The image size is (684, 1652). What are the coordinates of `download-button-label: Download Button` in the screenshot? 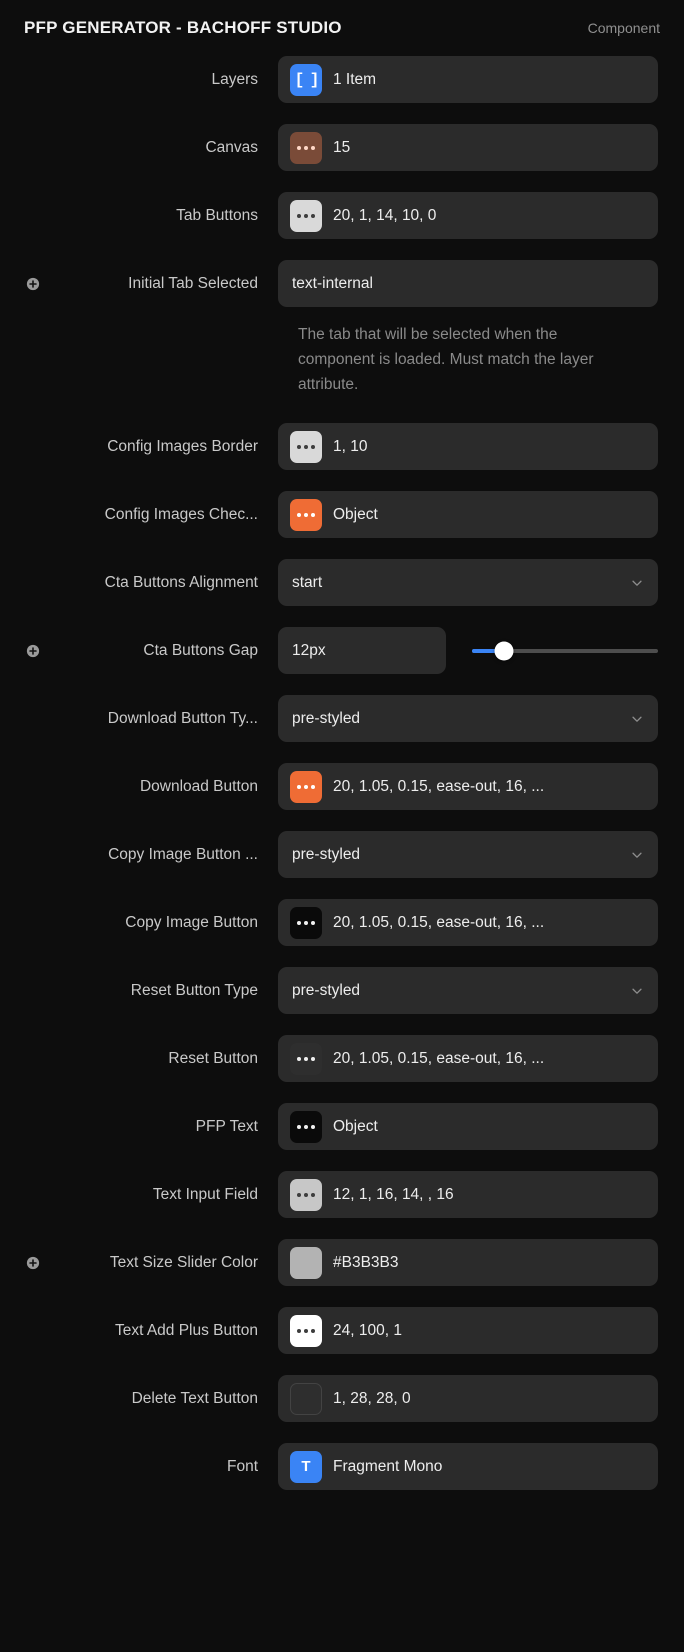 It's located at (152, 787).